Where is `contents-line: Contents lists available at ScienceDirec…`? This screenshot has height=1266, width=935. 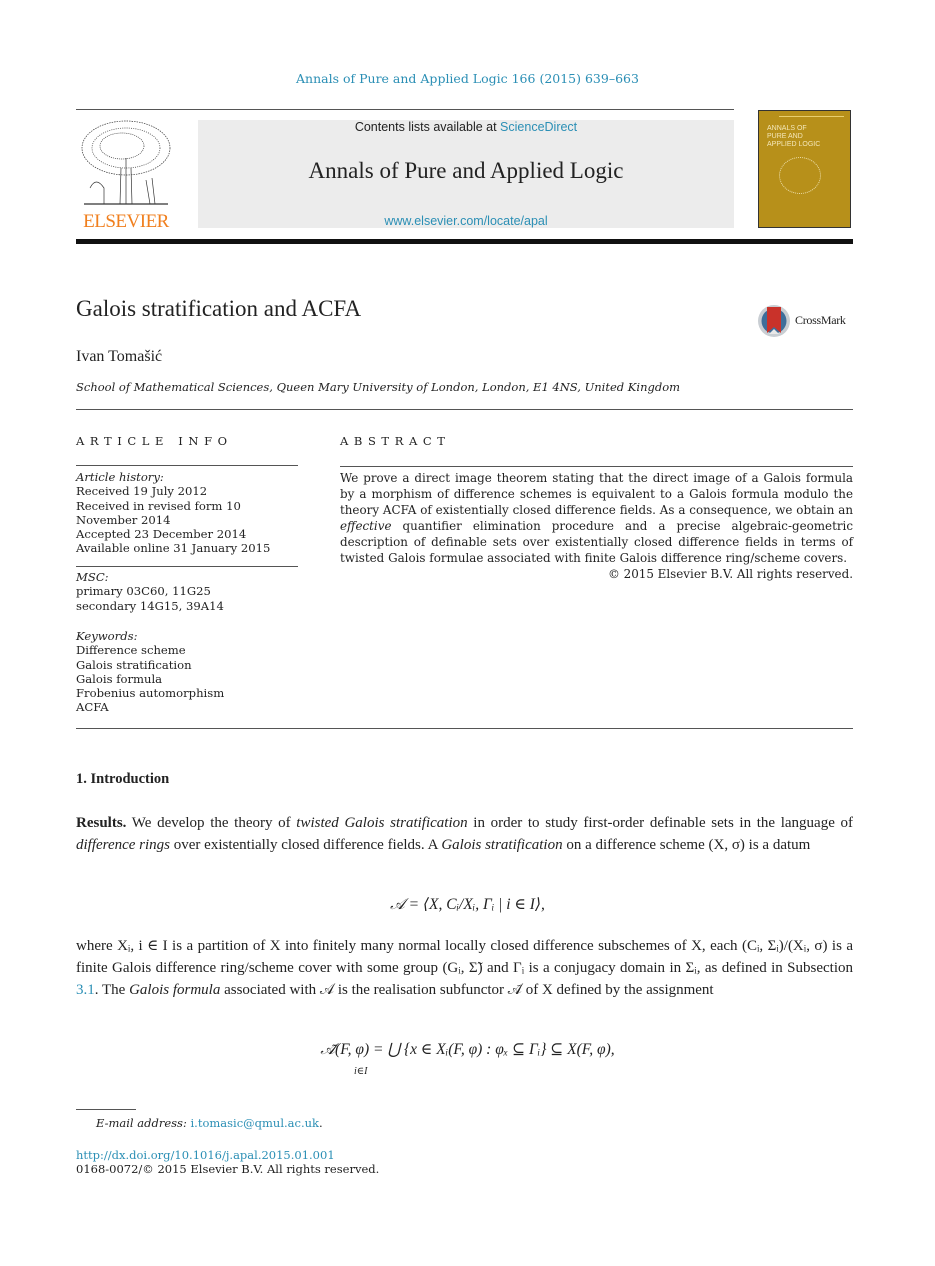
contents-line: Contents lists available at ScienceDirec… is located at coordinates (466, 127).